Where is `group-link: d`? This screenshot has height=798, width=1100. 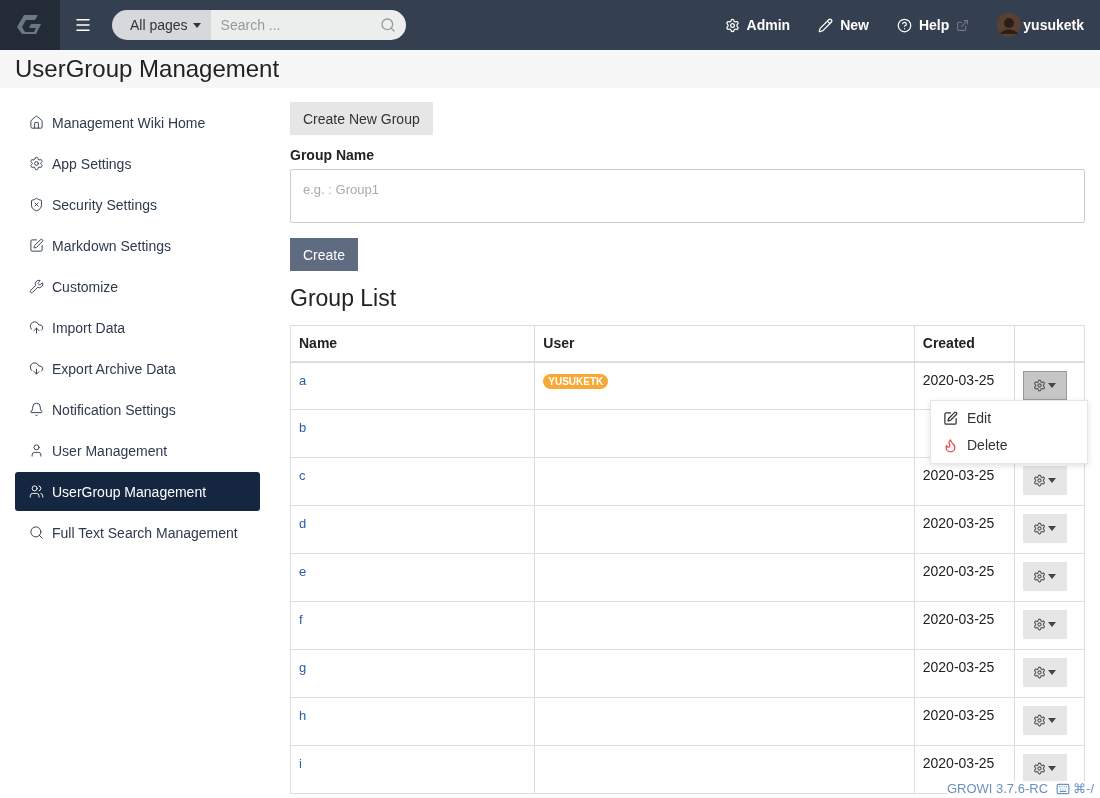
group-link: d is located at coordinates (303, 523).